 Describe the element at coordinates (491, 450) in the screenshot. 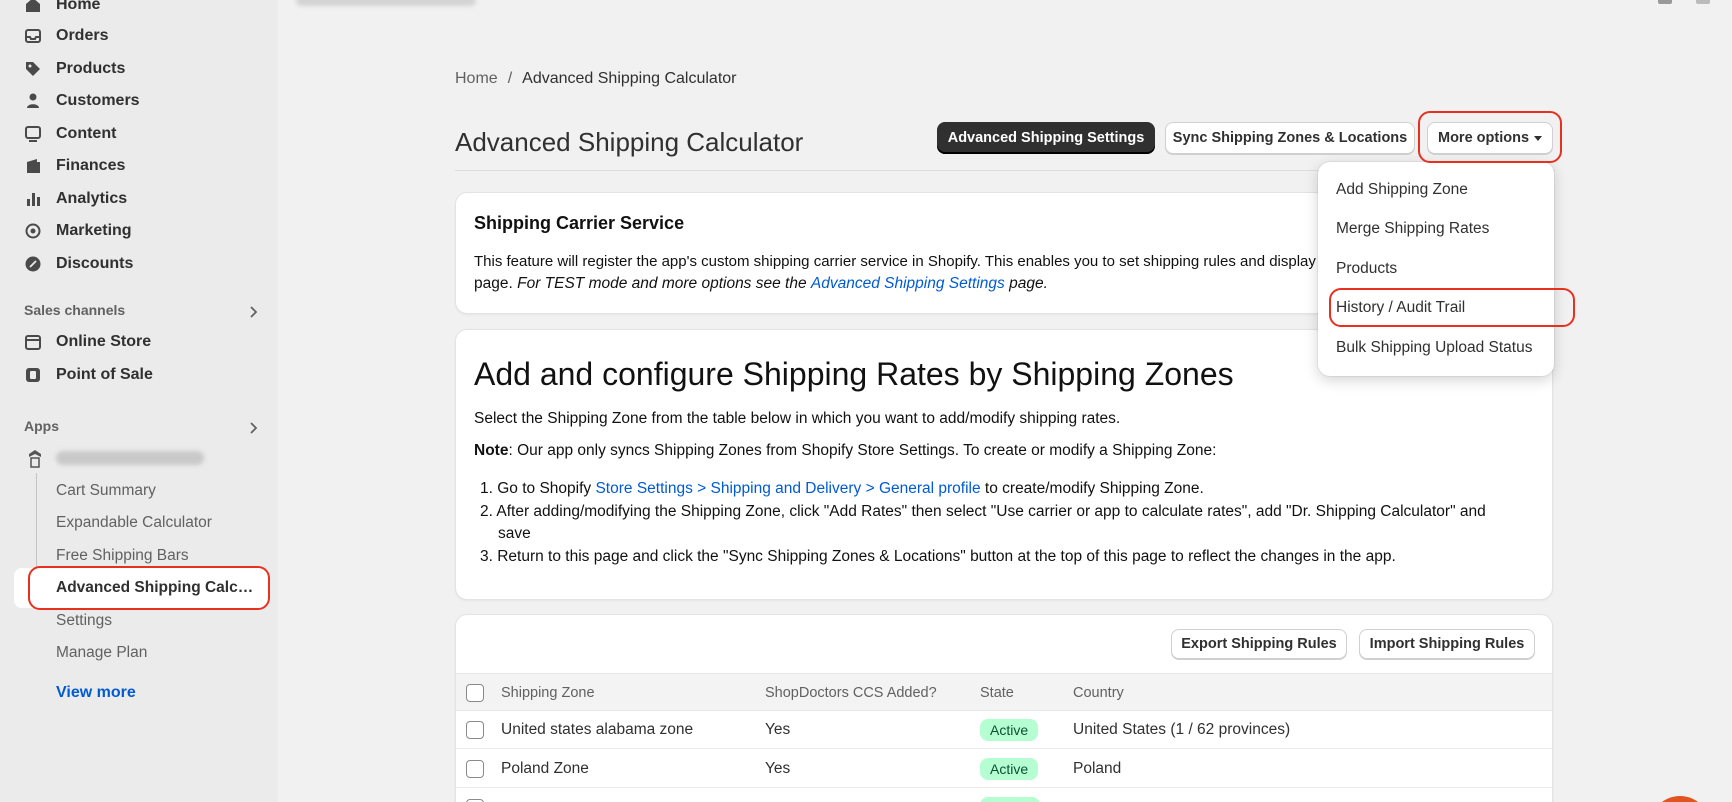

I see `note-label: Note` at that location.